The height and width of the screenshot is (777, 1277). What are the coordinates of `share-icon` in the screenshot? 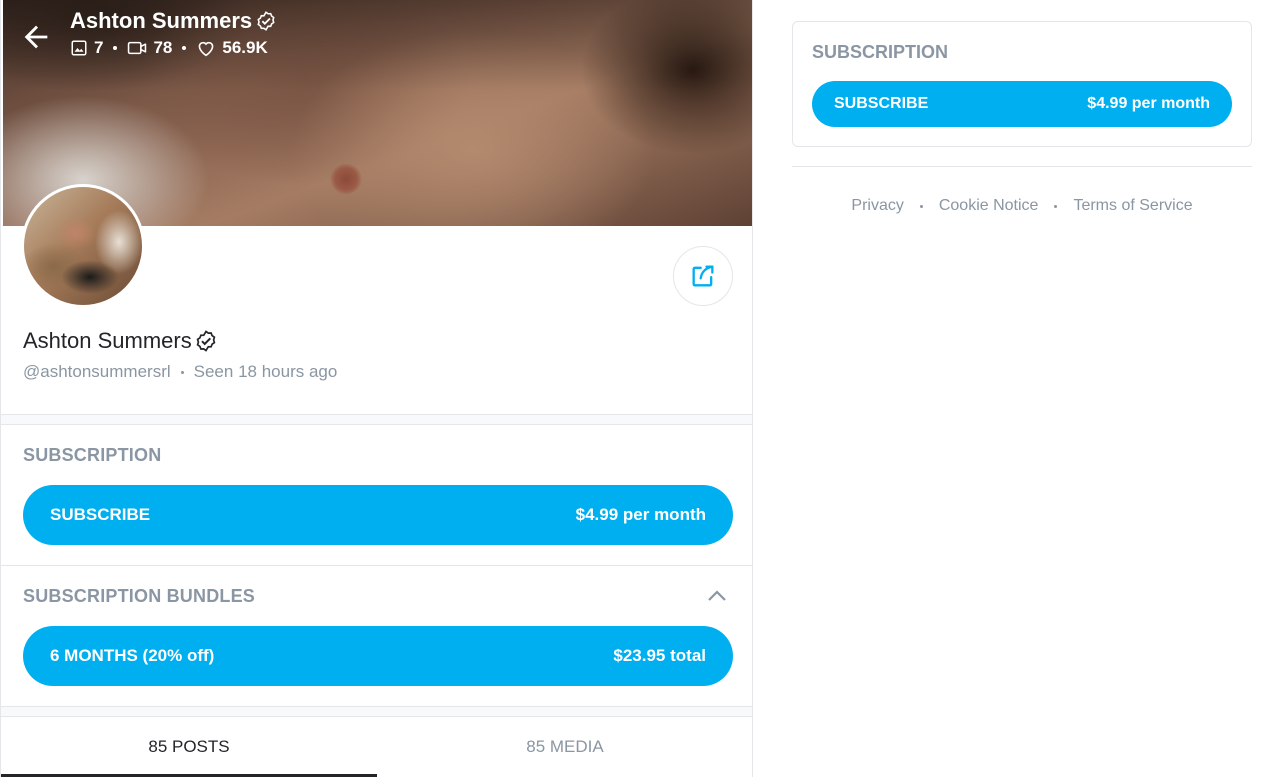 It's located at (703, 276).